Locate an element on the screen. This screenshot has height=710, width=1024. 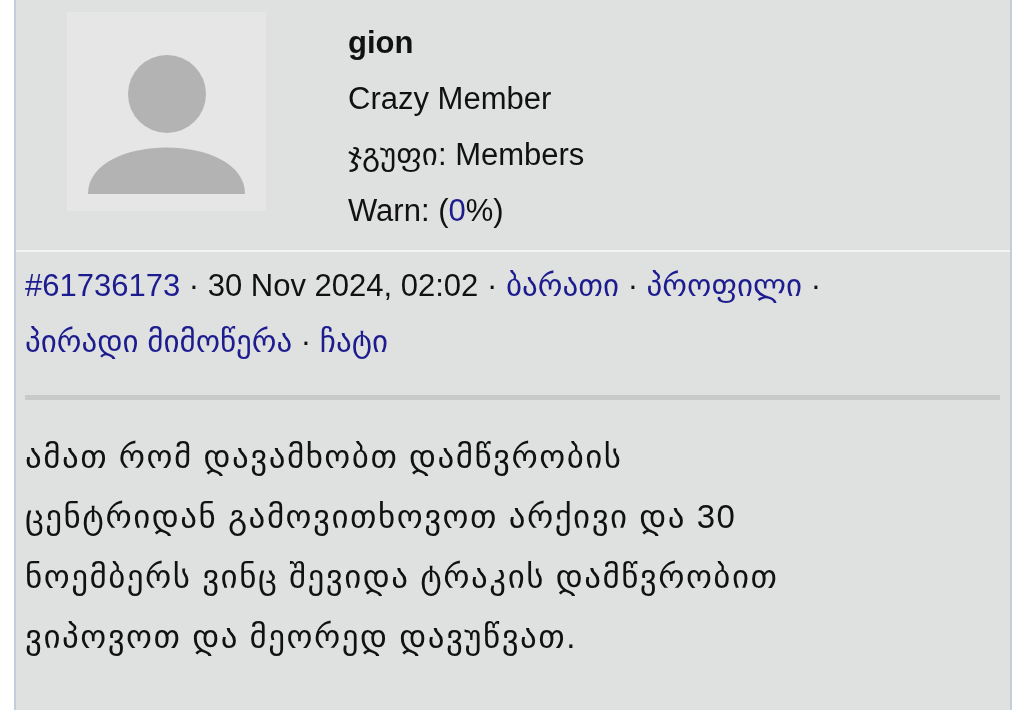
post-action-link: პროფილი is located at coordinates (724, 285).